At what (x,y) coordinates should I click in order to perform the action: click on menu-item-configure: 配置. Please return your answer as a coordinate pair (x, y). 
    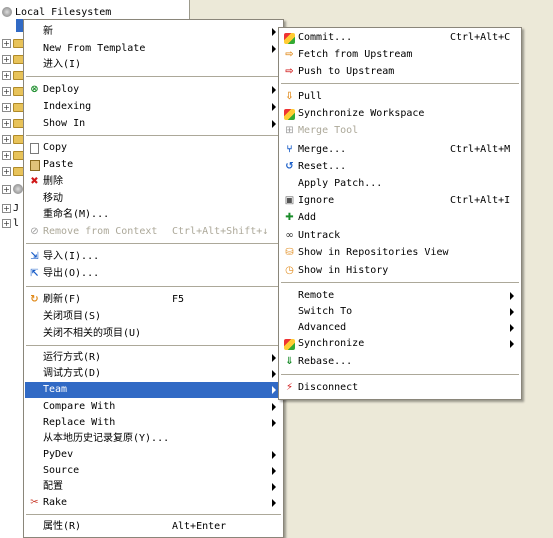
    Looking at the image, I should click on (153, 487).